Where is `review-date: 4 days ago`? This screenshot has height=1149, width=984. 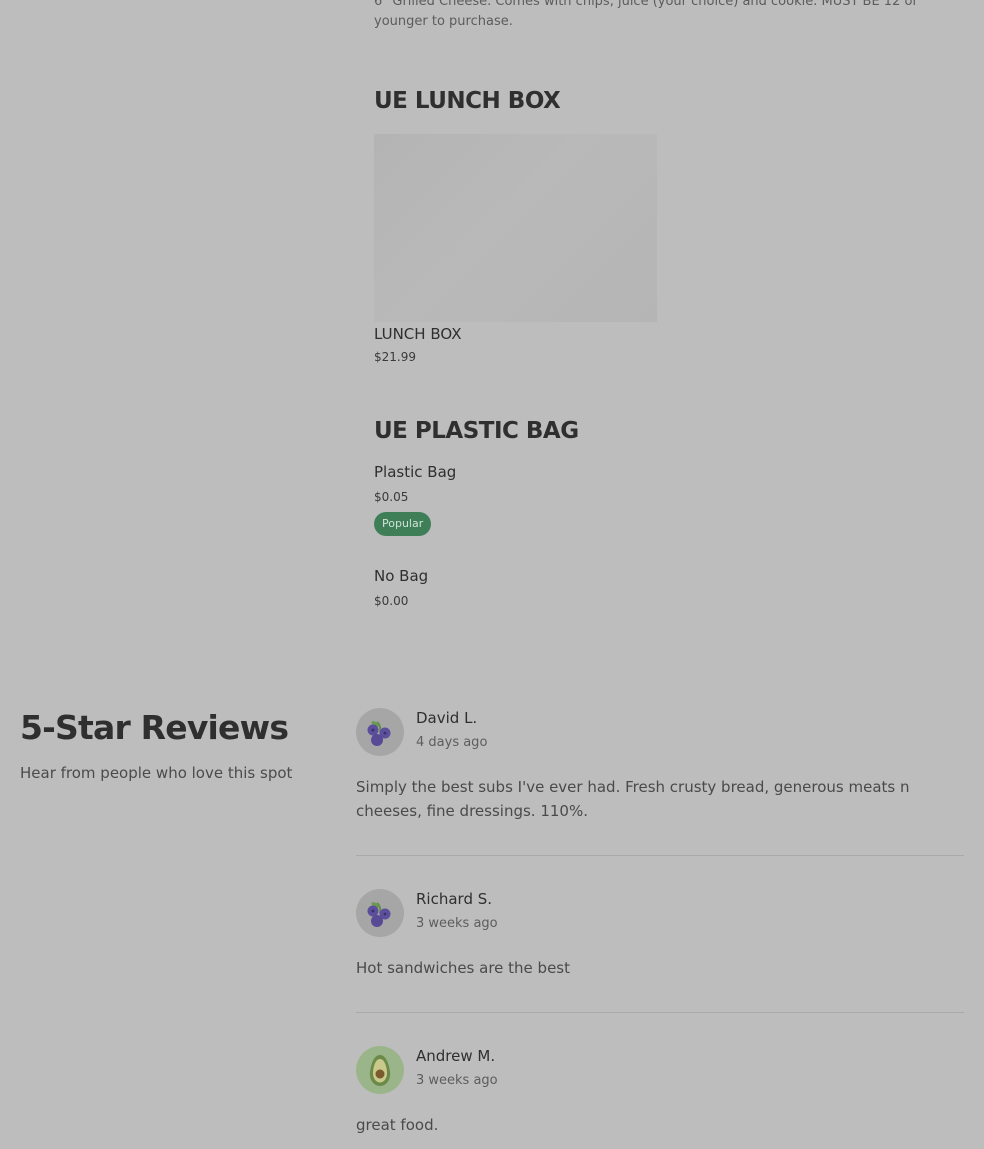
review-date: 4 days ago is located at coordinates (452, 742).